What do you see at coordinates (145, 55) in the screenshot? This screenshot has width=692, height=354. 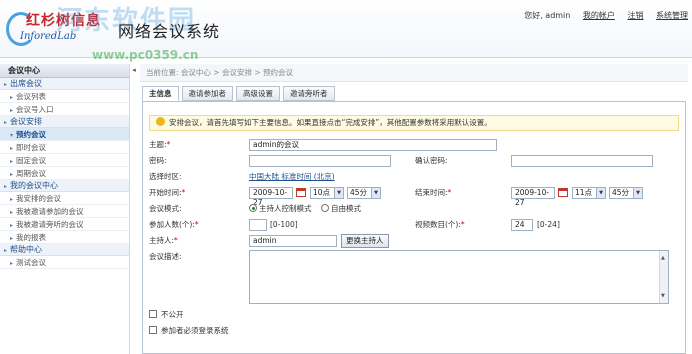 I see `site-watermark-url: www.pc0359.cn` at bounding box center [145, 55].